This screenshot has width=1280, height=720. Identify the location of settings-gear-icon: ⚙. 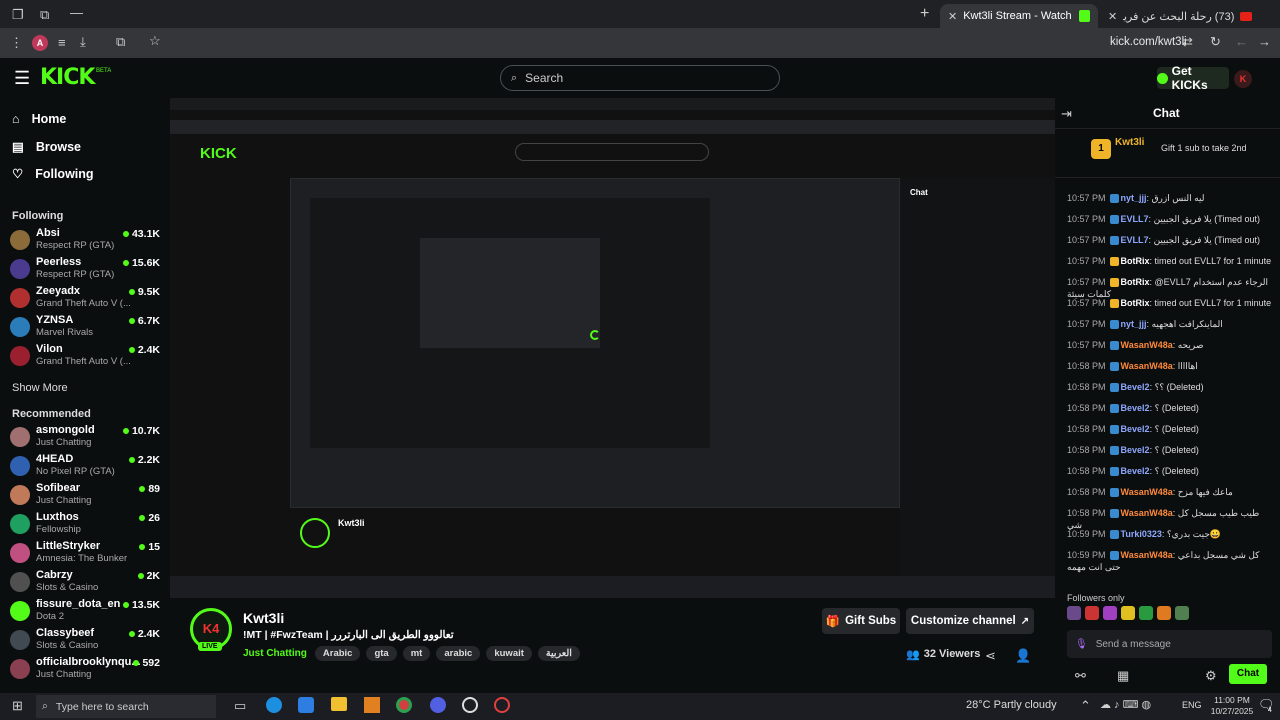
(1211, 676).